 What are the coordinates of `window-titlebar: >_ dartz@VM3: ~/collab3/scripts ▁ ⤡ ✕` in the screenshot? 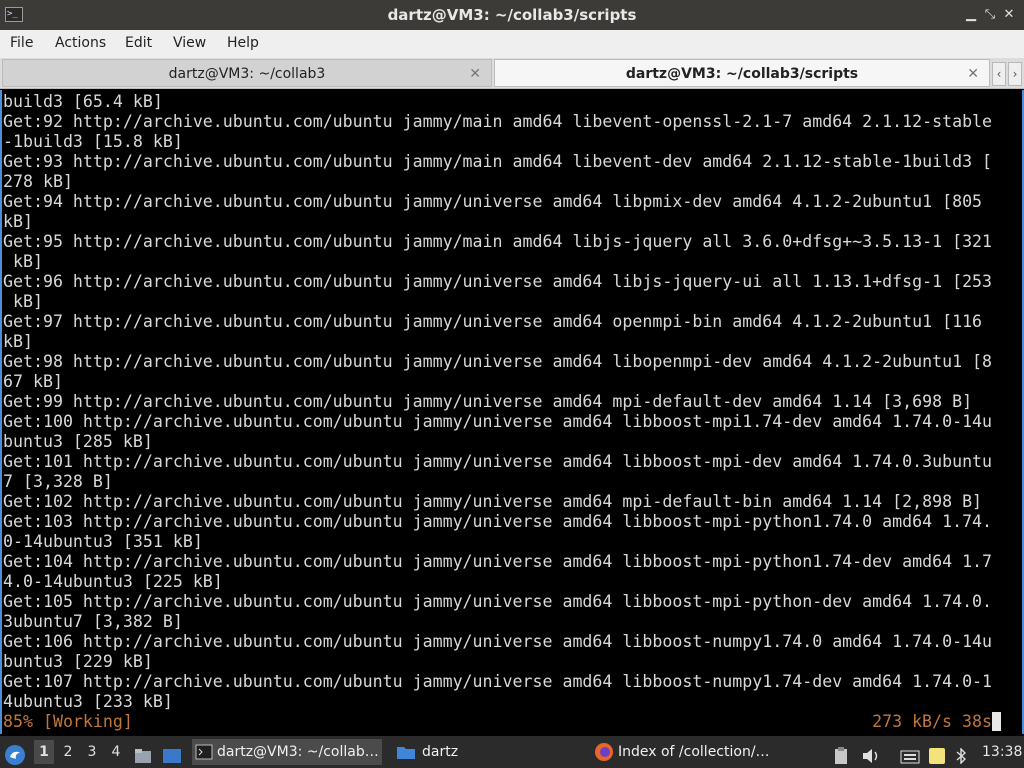 It's located at (512, 15).